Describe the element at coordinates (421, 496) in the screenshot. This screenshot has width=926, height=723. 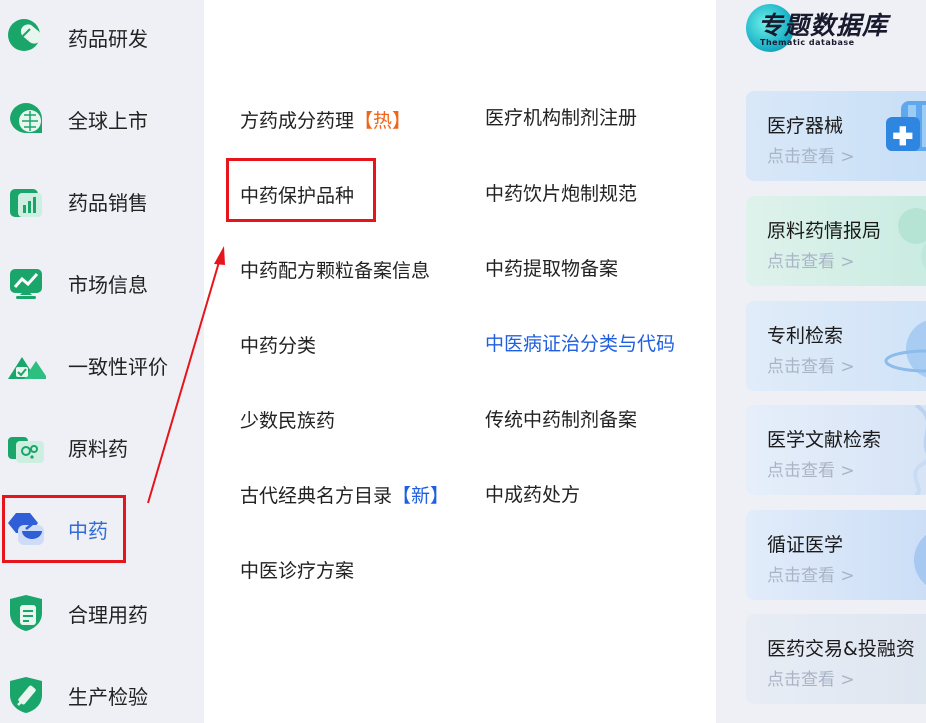
I see `new-tag: 【新】` at that location.